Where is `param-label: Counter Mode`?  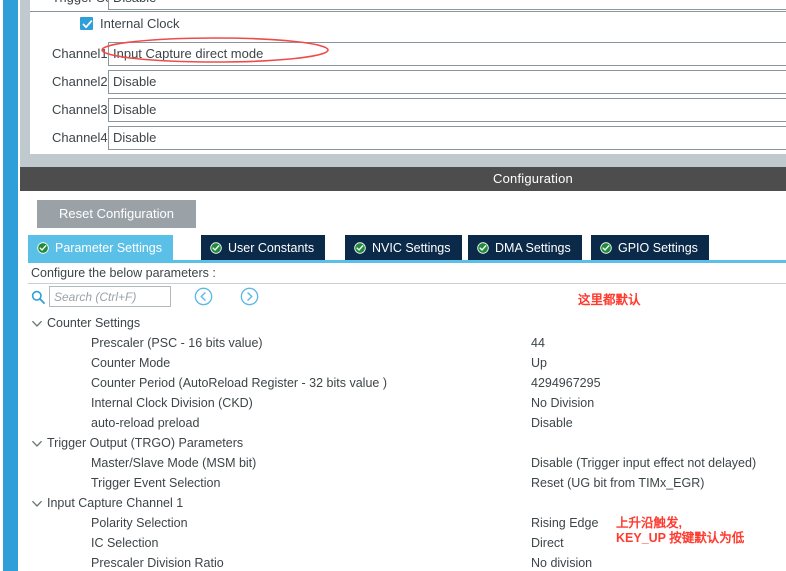 param-label: Counter Mode is located at coordinates (131, 363).